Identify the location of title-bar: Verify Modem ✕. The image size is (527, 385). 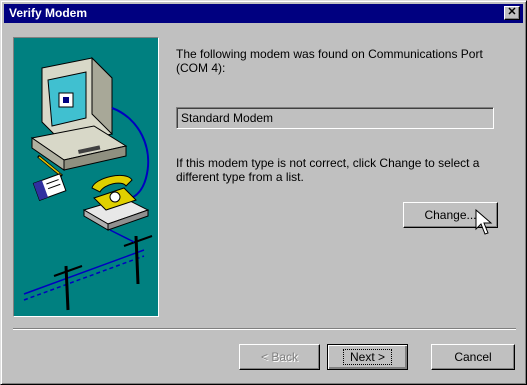
(263, 13).